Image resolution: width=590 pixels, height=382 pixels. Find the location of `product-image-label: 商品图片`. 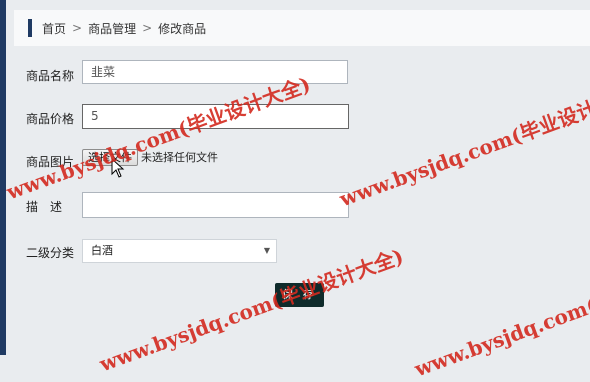

product-image-label: 商品图片 is located at coordinates (50, 162).